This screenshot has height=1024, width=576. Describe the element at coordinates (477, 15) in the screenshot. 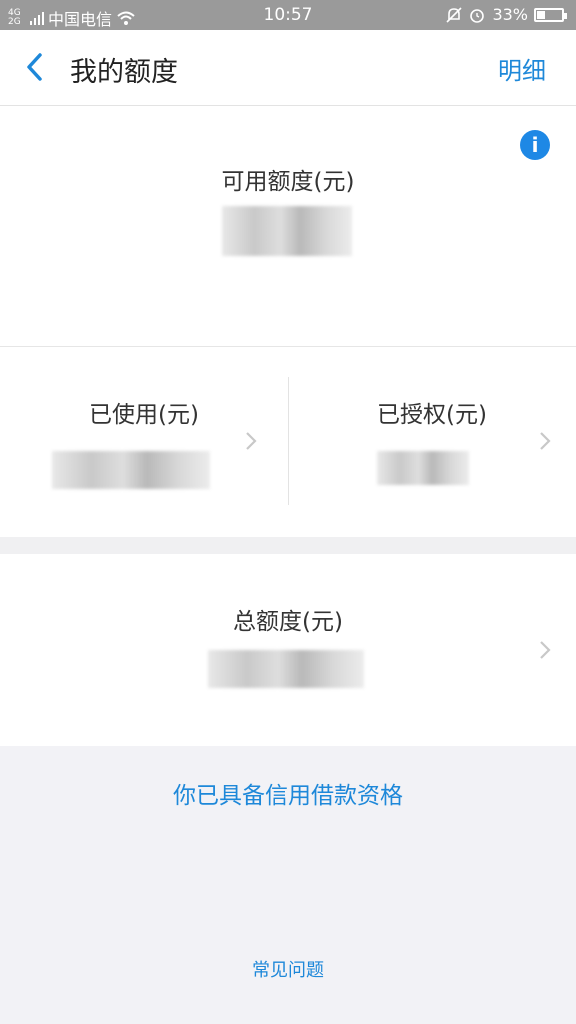

I see `alarm-icon` at that location.